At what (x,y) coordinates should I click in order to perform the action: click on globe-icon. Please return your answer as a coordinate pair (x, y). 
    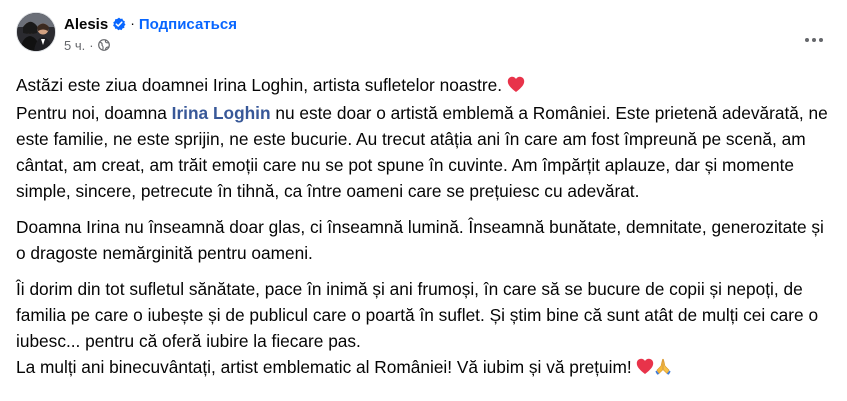
    Looking at the image, I should click on (103, 45).